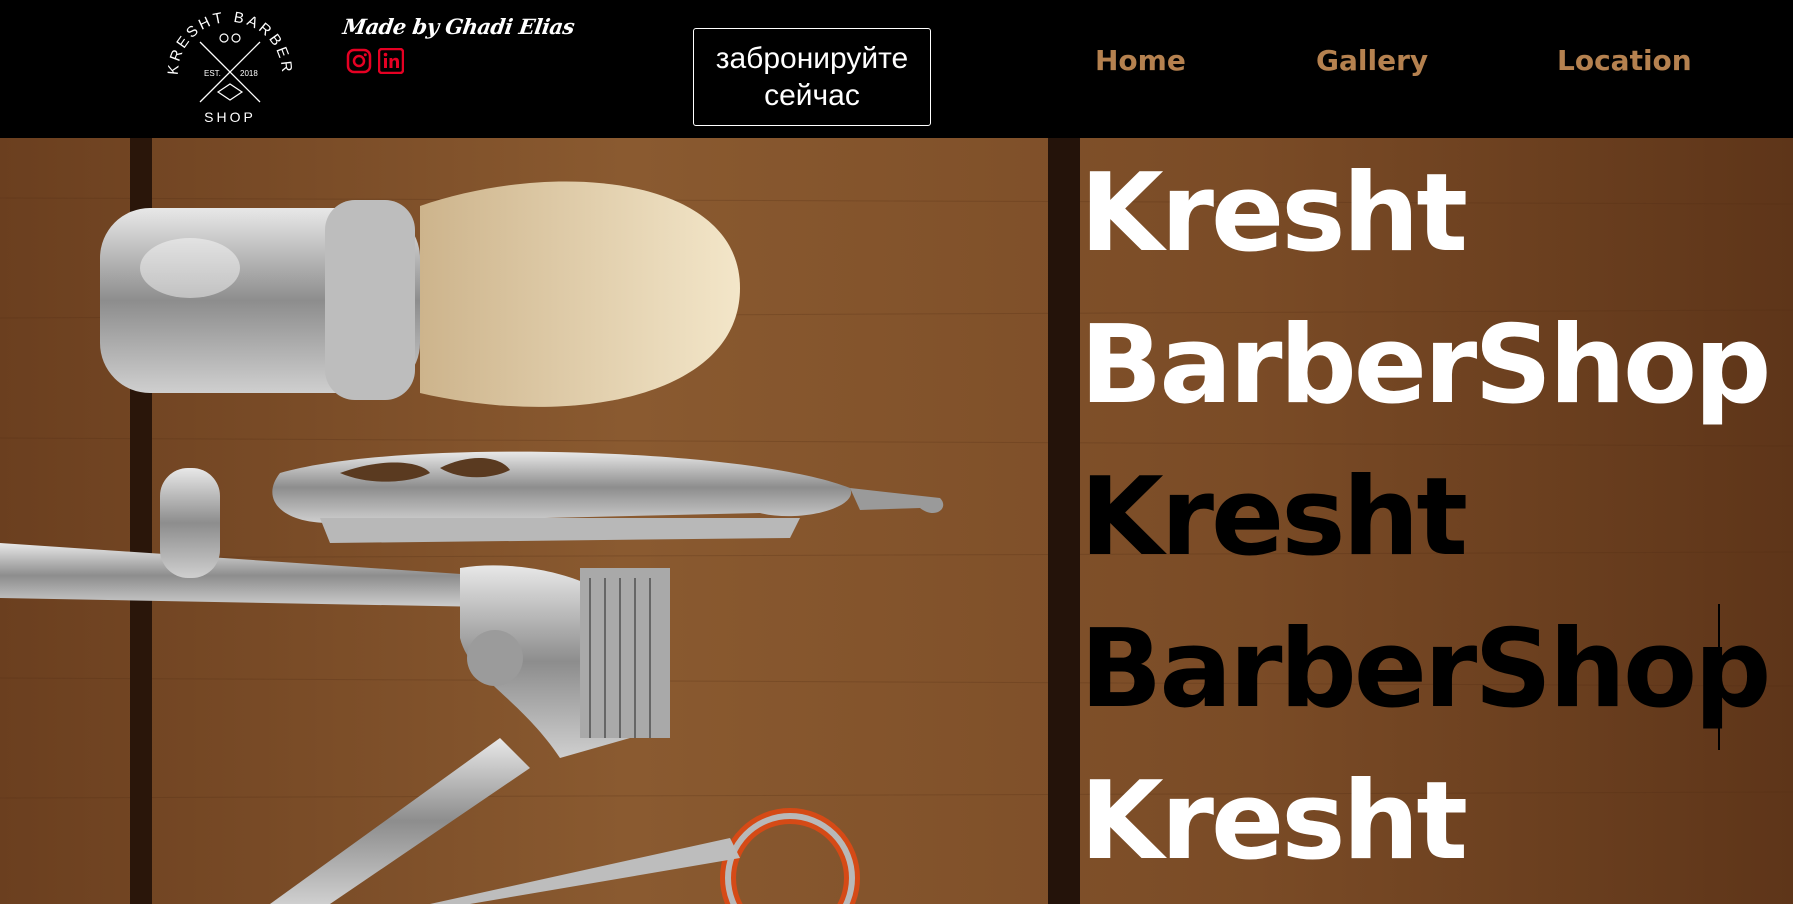  I want to click on logo-bottom-text: SHOP, so click(230, 117).